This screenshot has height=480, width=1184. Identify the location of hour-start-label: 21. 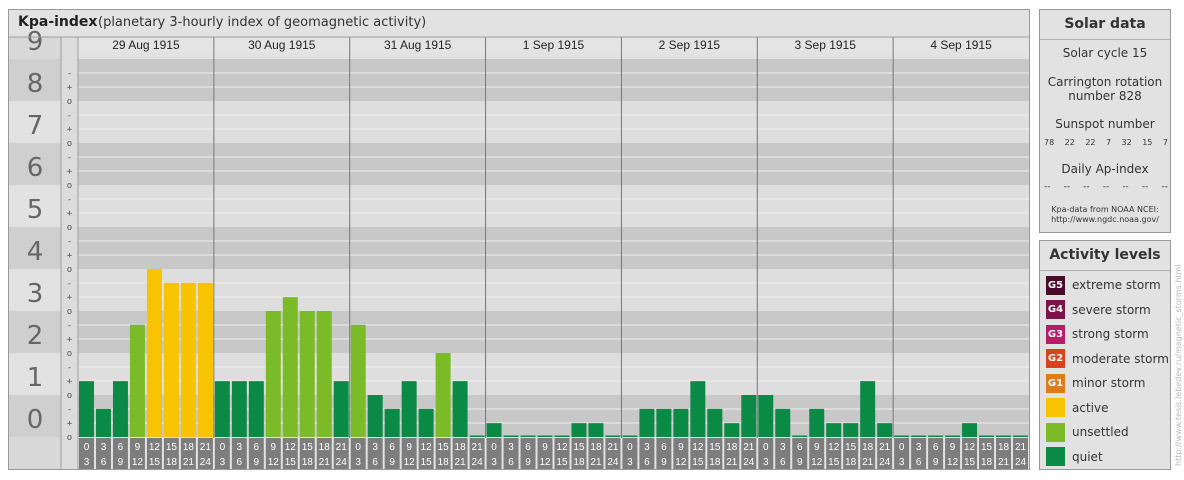
(749, 447).